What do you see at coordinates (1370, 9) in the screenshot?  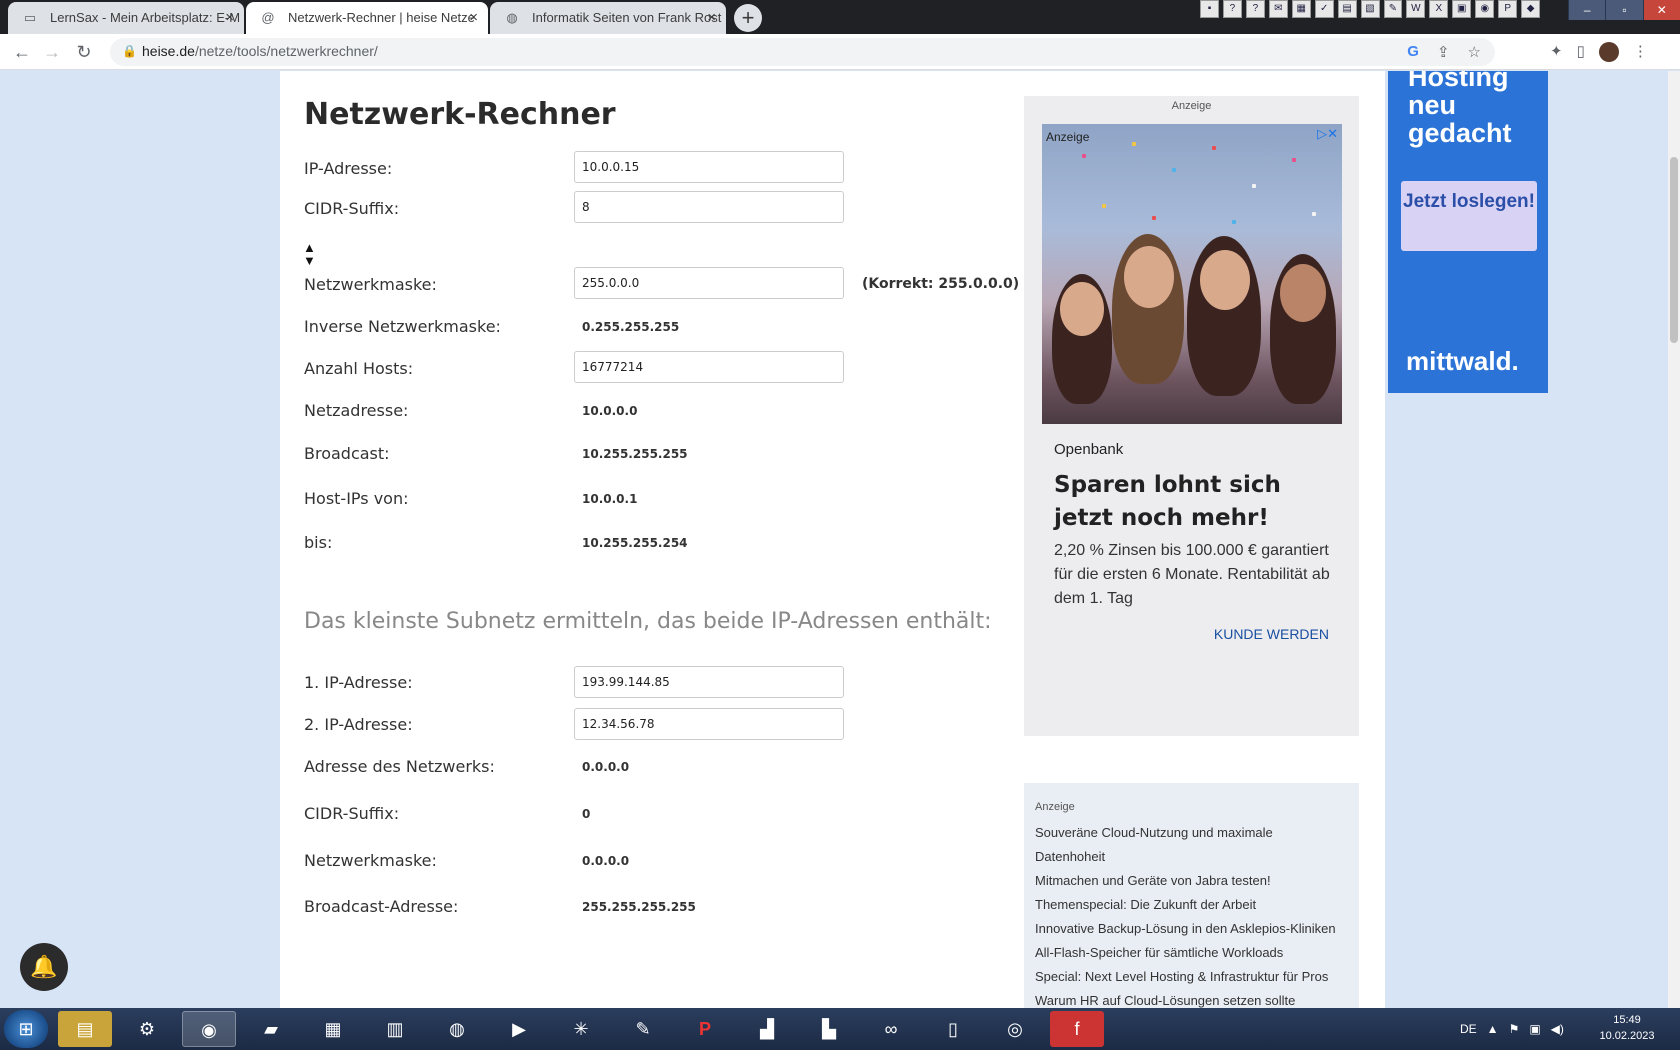 I see `app-icon: ▧` at bounding box center [1370, 9].